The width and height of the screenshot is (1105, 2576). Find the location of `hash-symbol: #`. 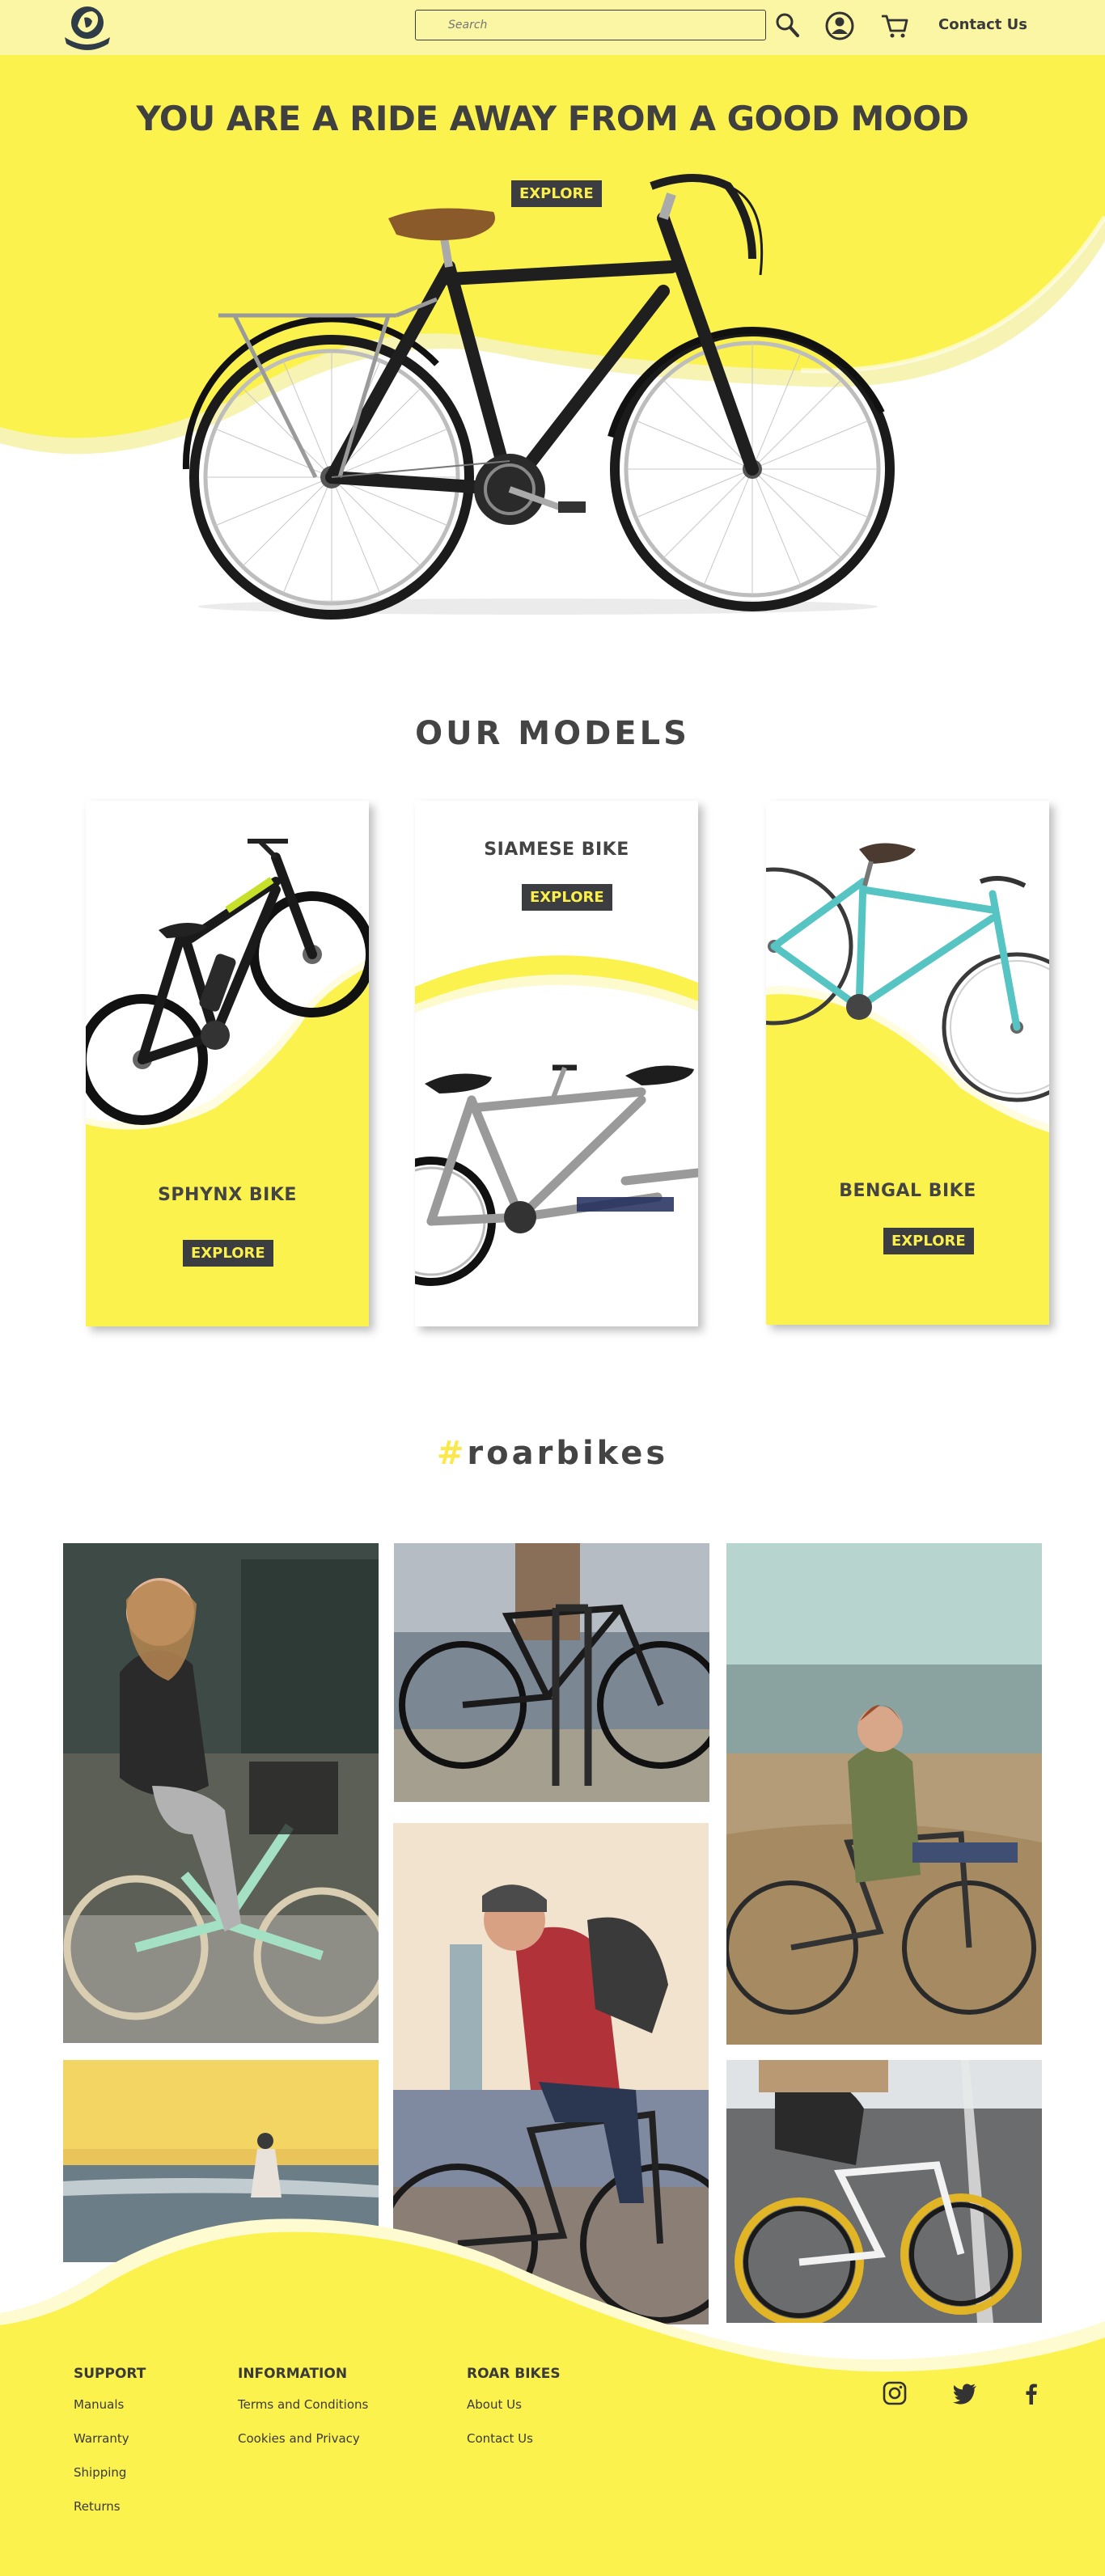

hash-symbol: # is located at coordinates (452, 1453).